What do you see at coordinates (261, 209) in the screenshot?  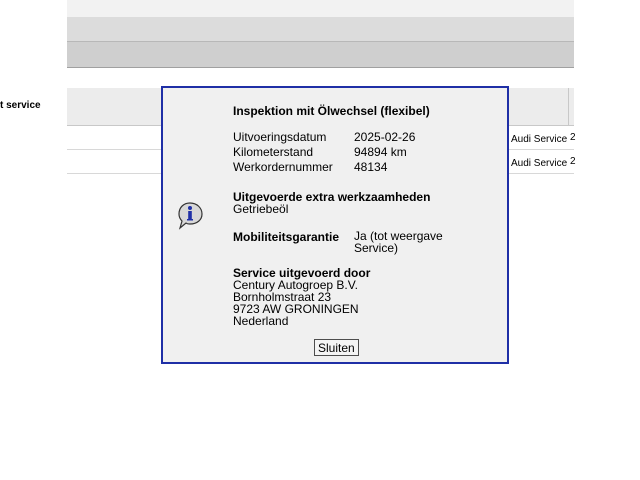 I see `extra-work-text: Getriebeöl` at bounding box center [261, 209].